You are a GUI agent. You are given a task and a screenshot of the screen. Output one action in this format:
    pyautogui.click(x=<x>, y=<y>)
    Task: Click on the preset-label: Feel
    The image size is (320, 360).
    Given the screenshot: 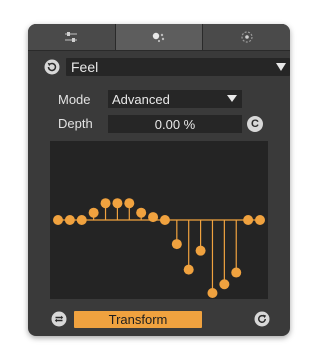 What is the action you would take?
    pyautogui.click(x=85, y=67)
    